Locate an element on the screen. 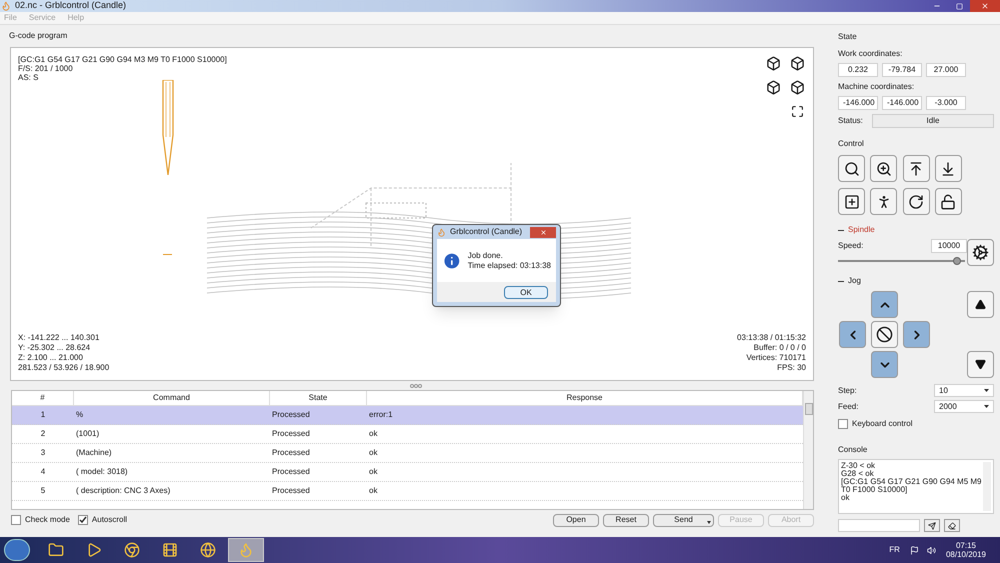  console-line: Z-30 < ok is located at coordinates (858, 466).